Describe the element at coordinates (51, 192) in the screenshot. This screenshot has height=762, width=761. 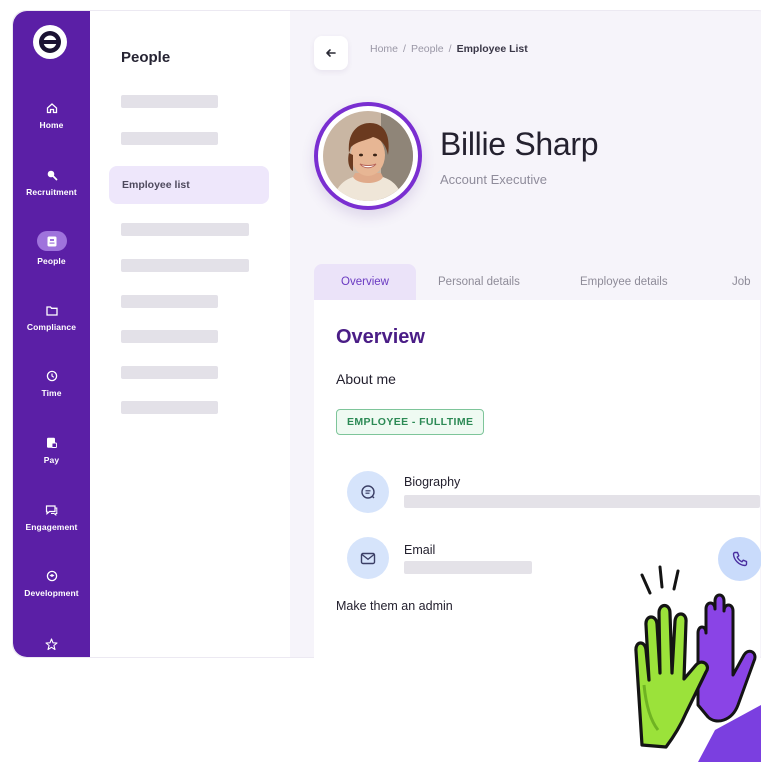
I see `nav-recruitment-label: Recruitment` at that location.